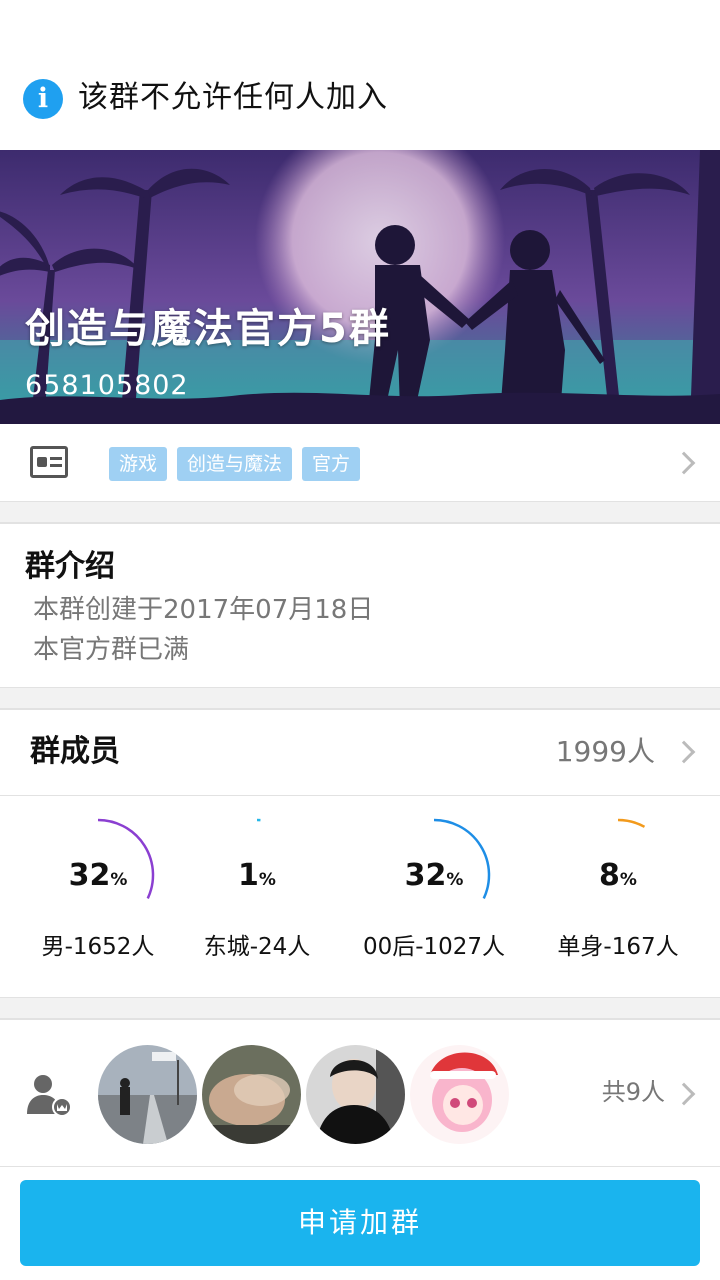 This screenshot has width=720, height=1280. Describe the element at coordinates (618, 947) in the screenshot. I see `stat-label: 单身-167人` at that location.